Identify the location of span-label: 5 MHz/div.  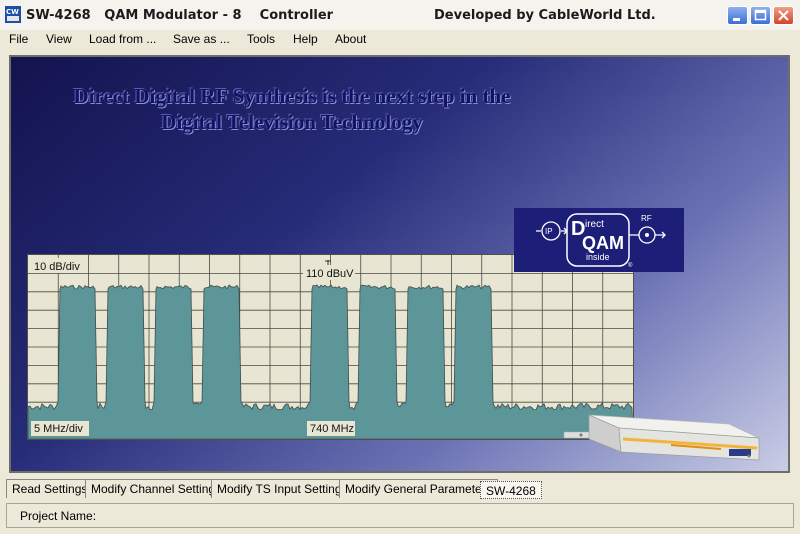
(58, 429).